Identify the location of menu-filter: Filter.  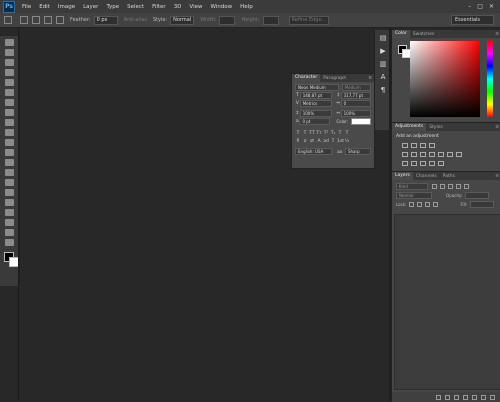
(159, 7).